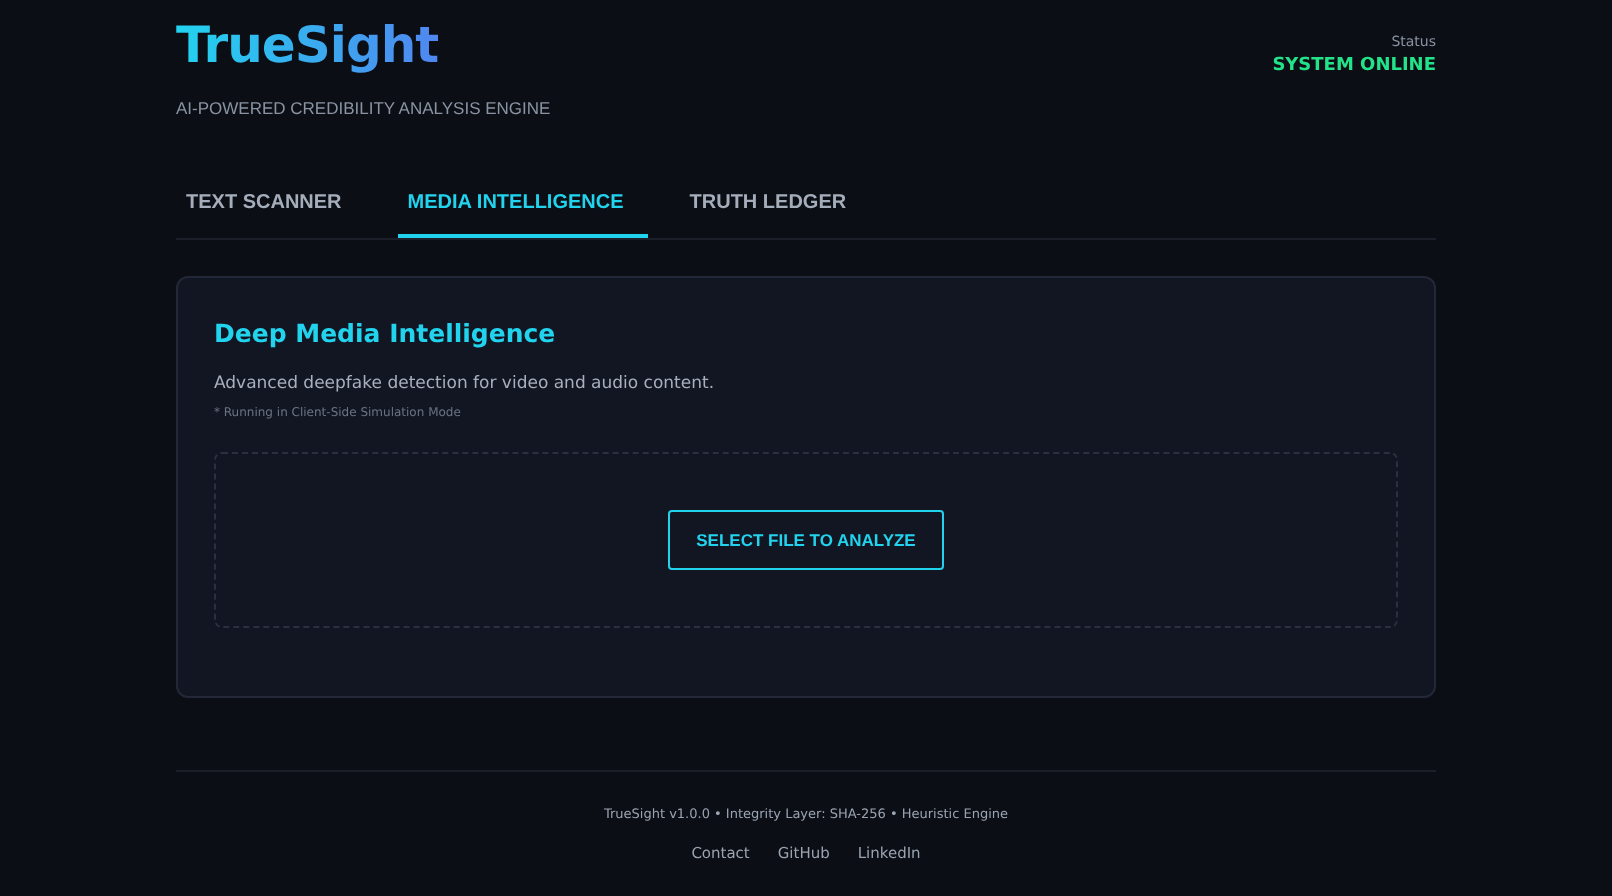  I want to click on tab: MEDIA INTELLIGENCE, so click(522, 208).